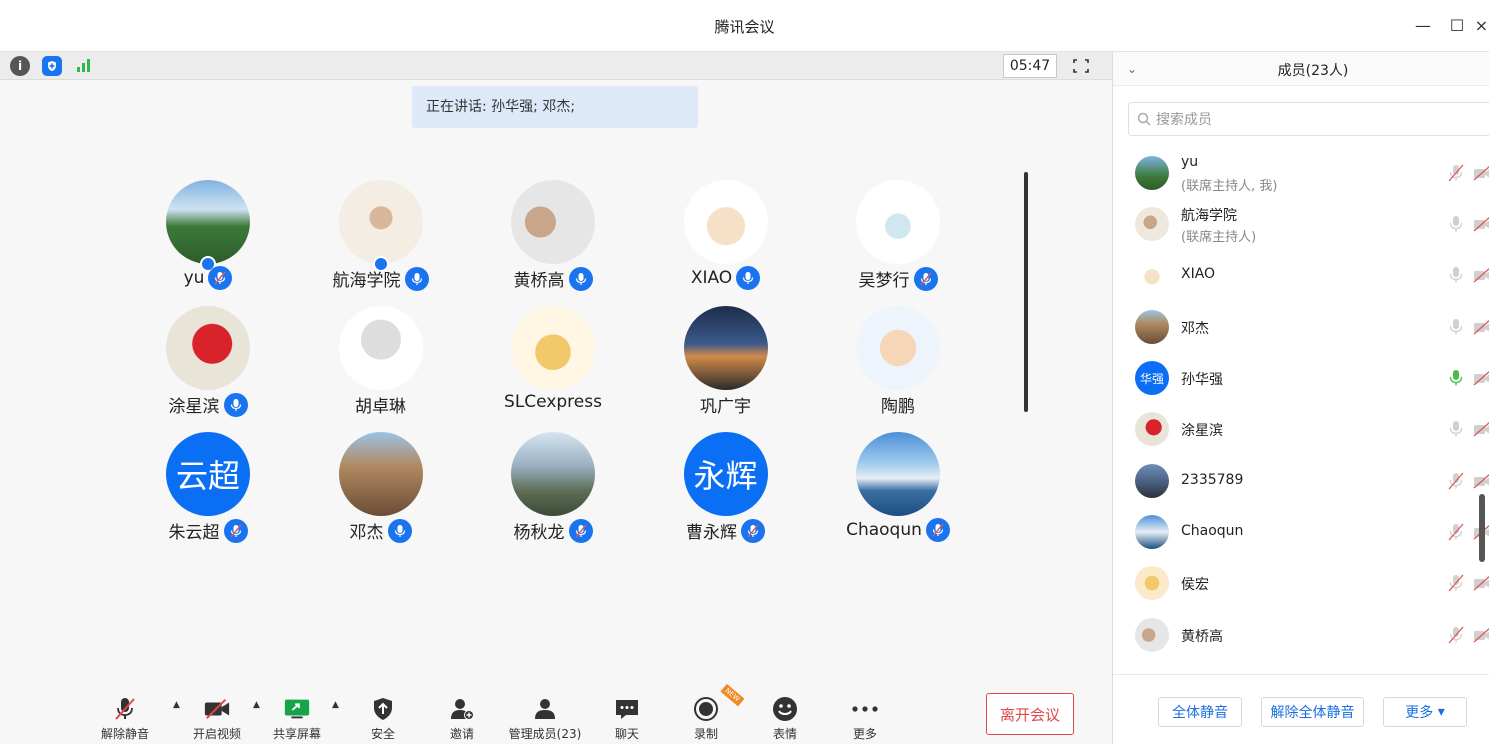 This screenshot has height=744, width=1489. I want to click on participant-tile: 胡卓琳, so click(381, 369).